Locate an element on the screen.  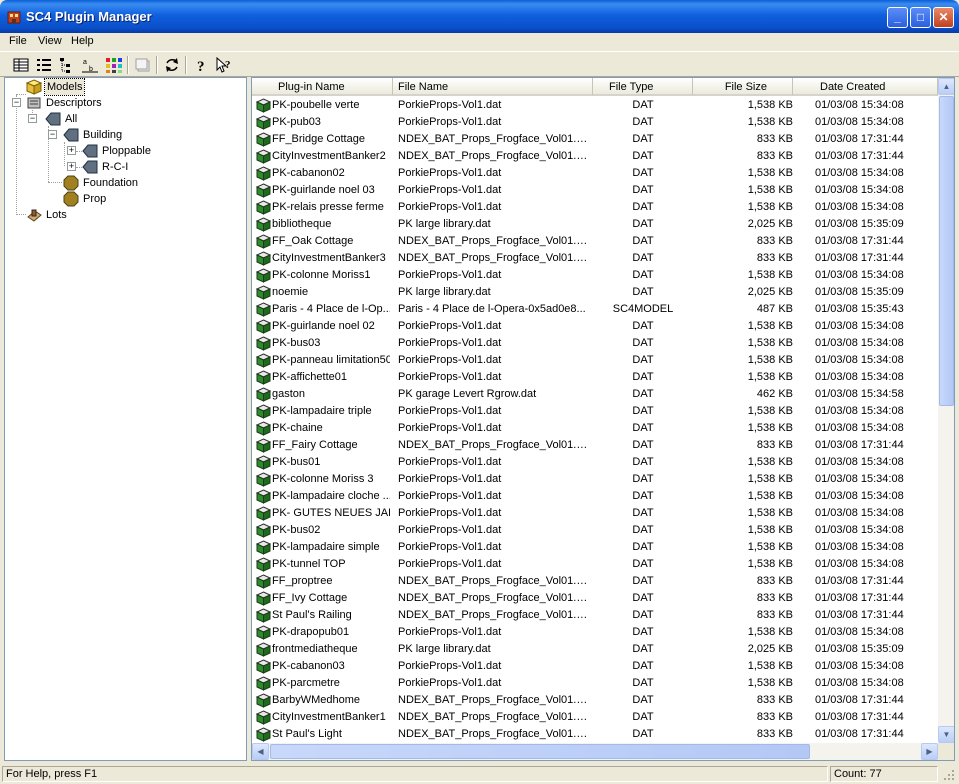
tree-node-prop: Prop is located at coordinates (125, 199).